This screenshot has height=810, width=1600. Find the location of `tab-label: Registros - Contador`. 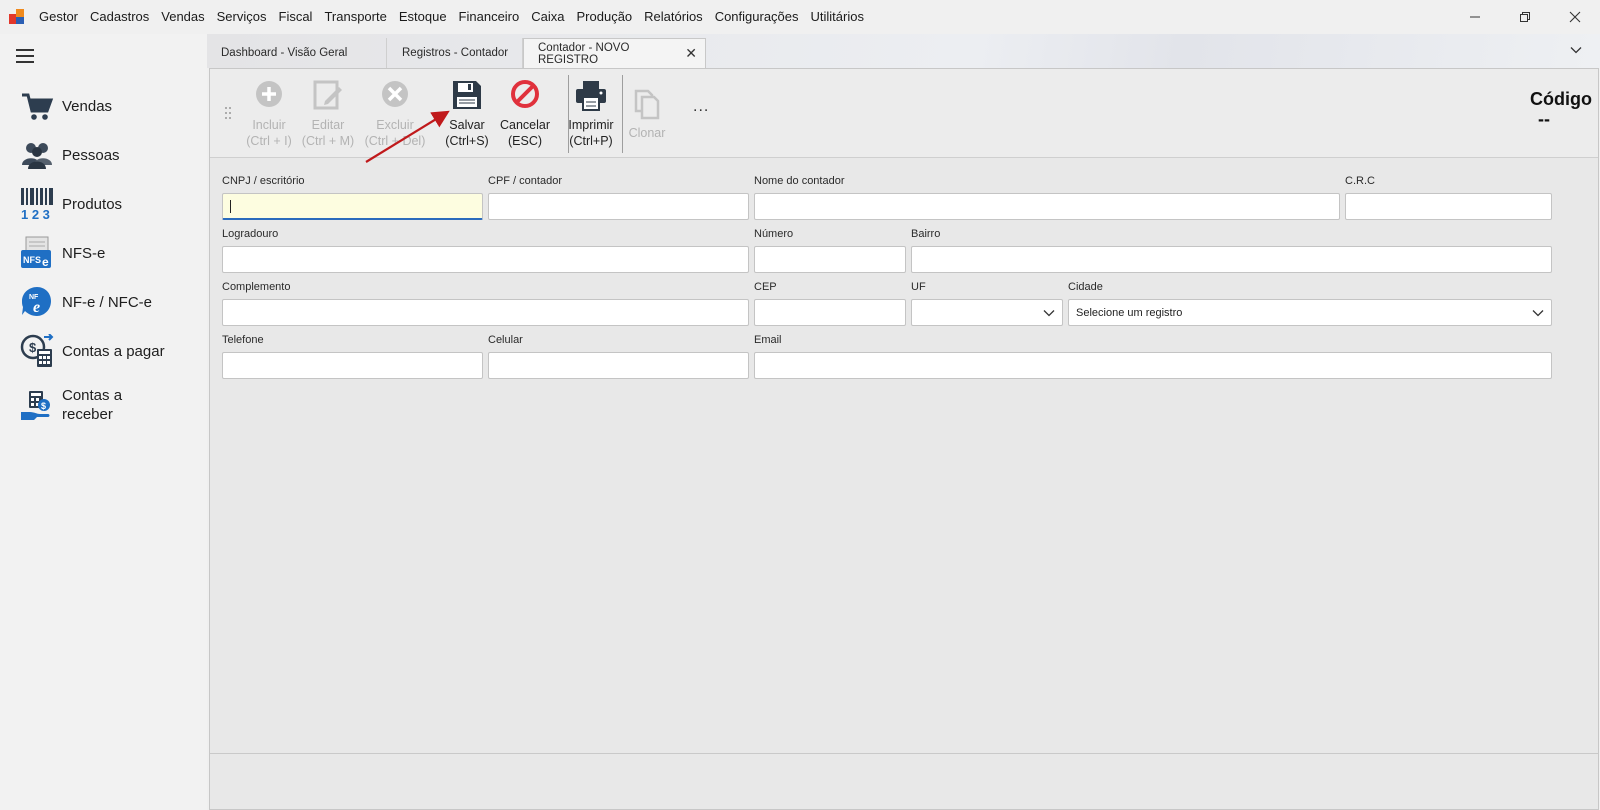

tab-label: Registros - Contador is located at coordinates (455, 53).